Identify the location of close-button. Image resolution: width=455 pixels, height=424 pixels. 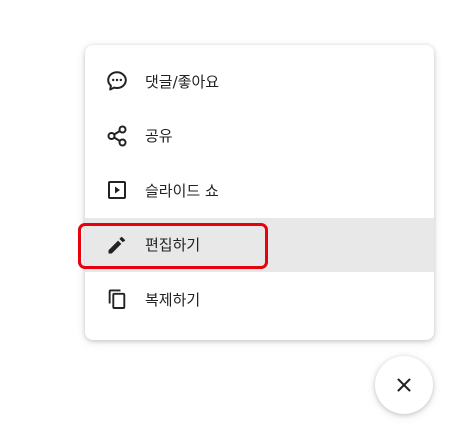
(404, 385).